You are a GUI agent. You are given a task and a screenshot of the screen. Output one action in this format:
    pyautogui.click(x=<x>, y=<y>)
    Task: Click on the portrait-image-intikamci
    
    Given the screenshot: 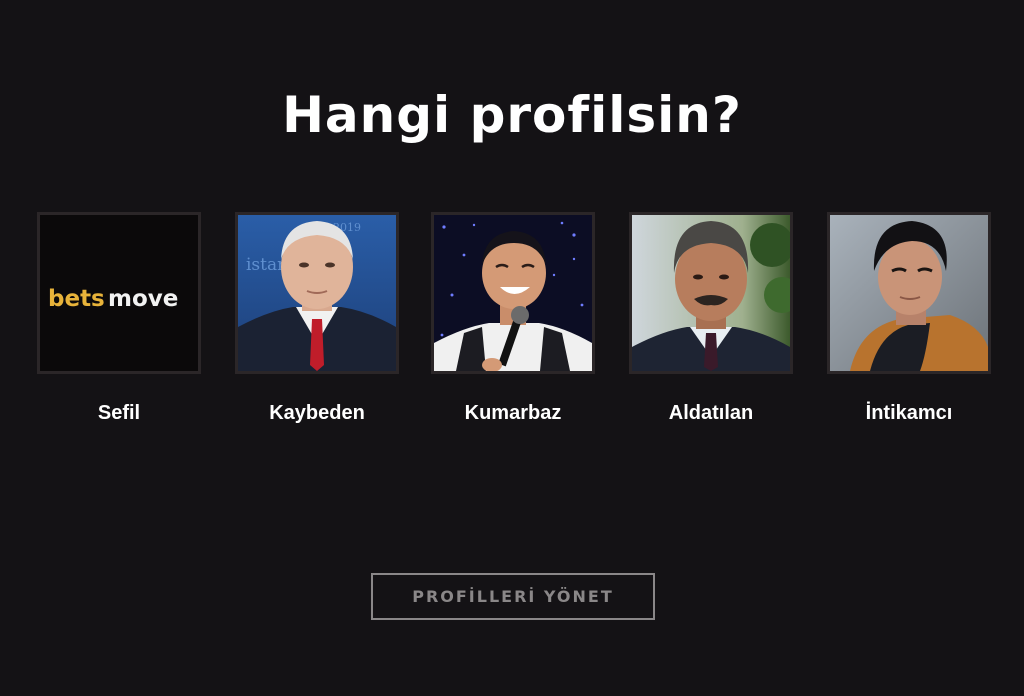 What is the action you would take?
    pyautogui.click(x=909, y=293)
    